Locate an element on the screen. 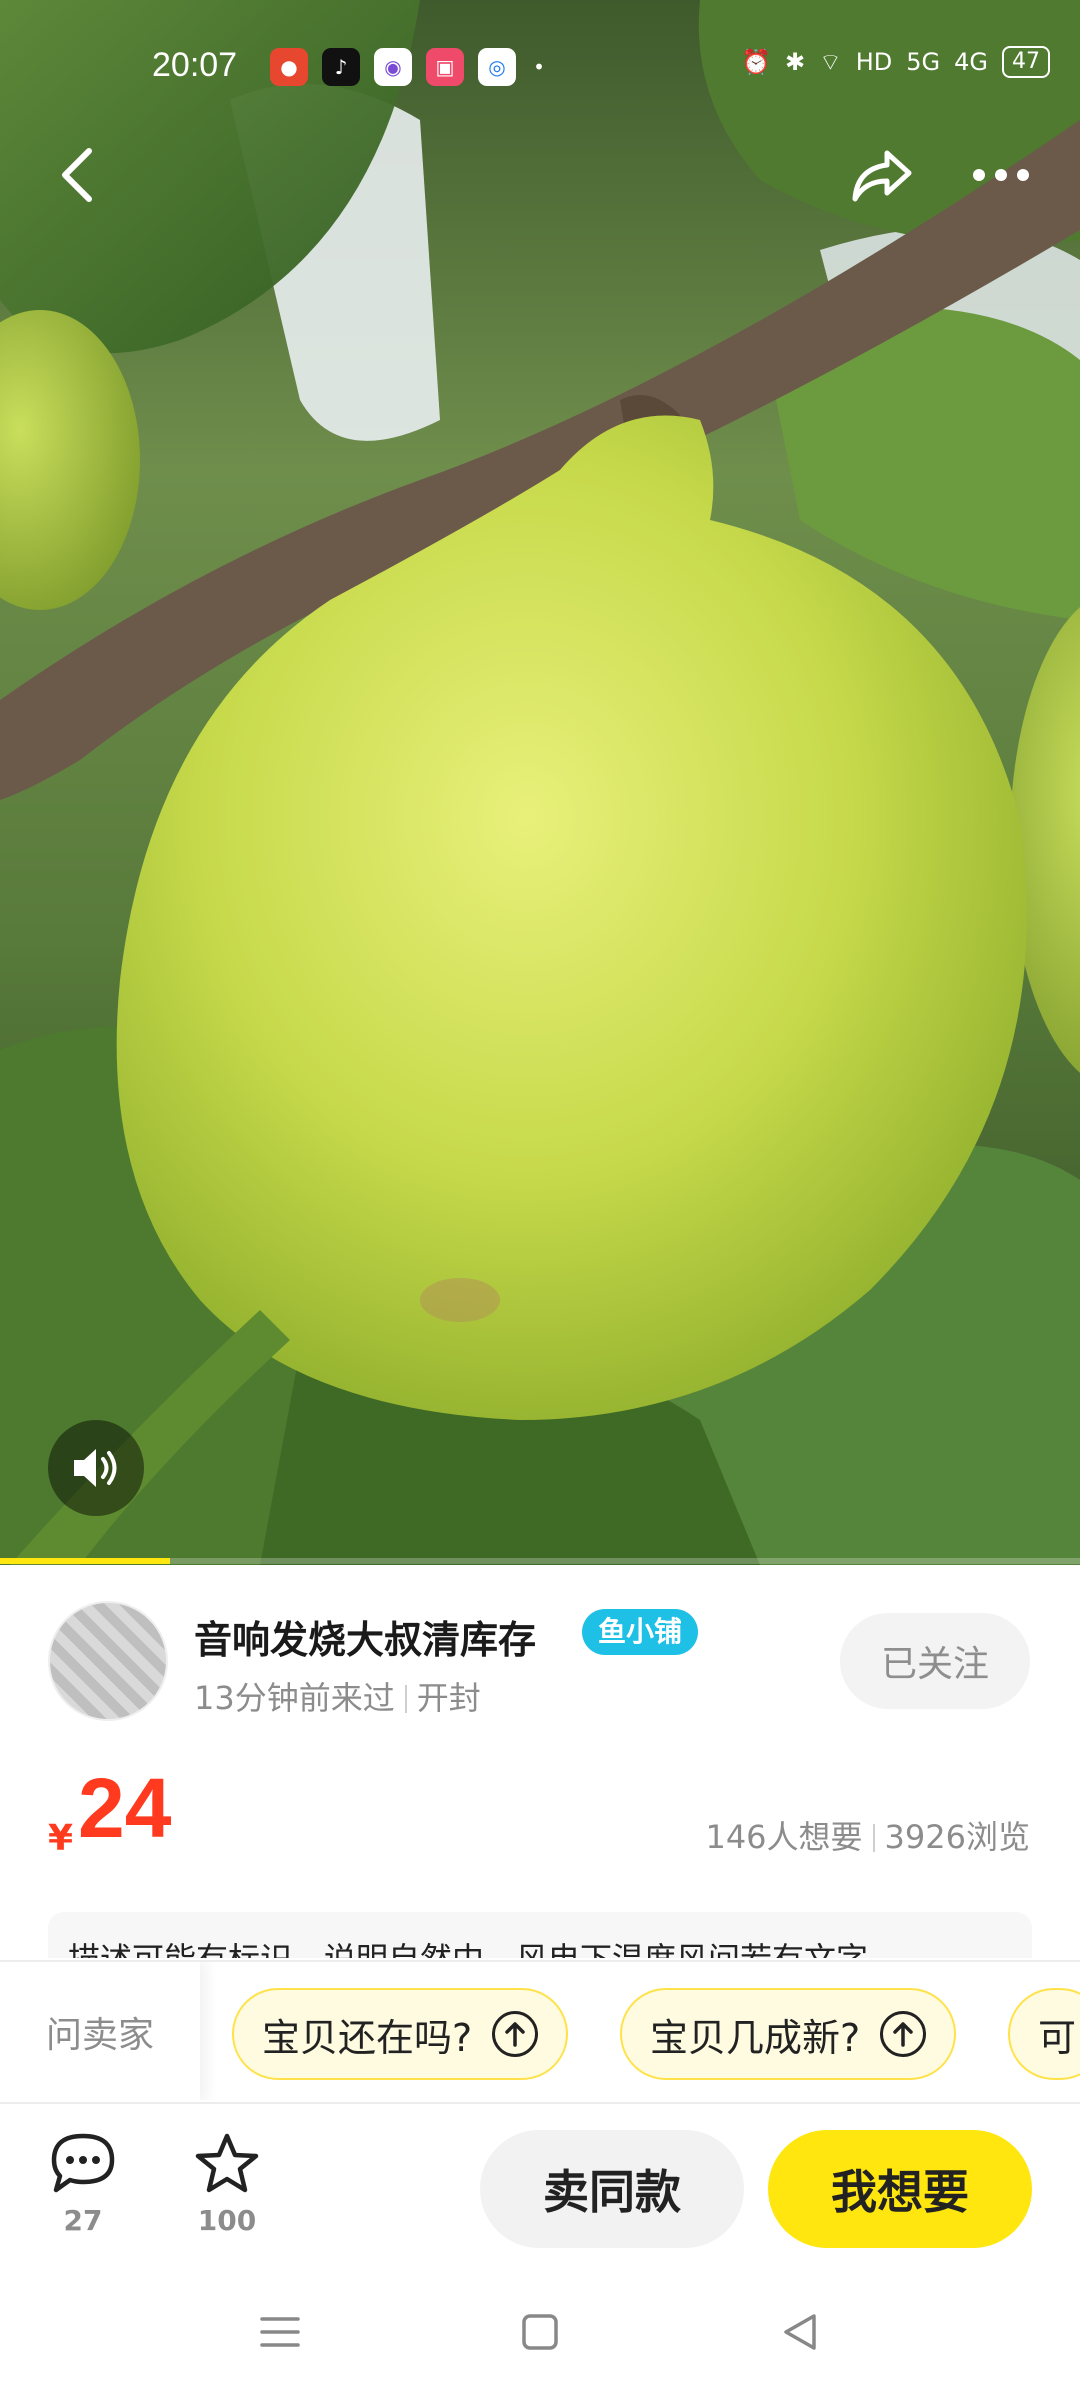 Image resolution: width=1080 pixels, height=2400 pixels. stats-divider is located at coordinates (873, 1838).